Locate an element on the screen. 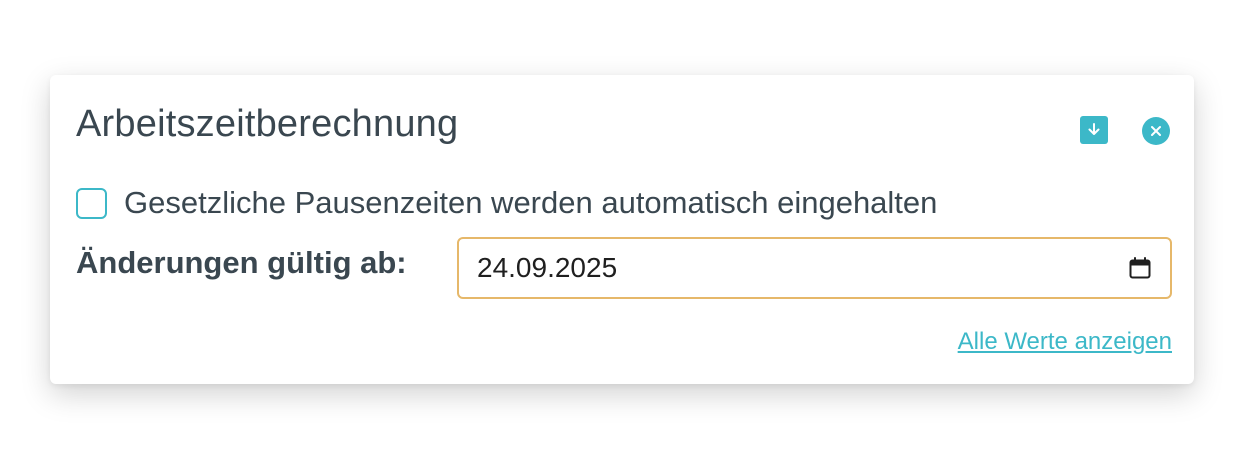  date-input-value: 24.09.2025 is located at coordinates (547, 267).